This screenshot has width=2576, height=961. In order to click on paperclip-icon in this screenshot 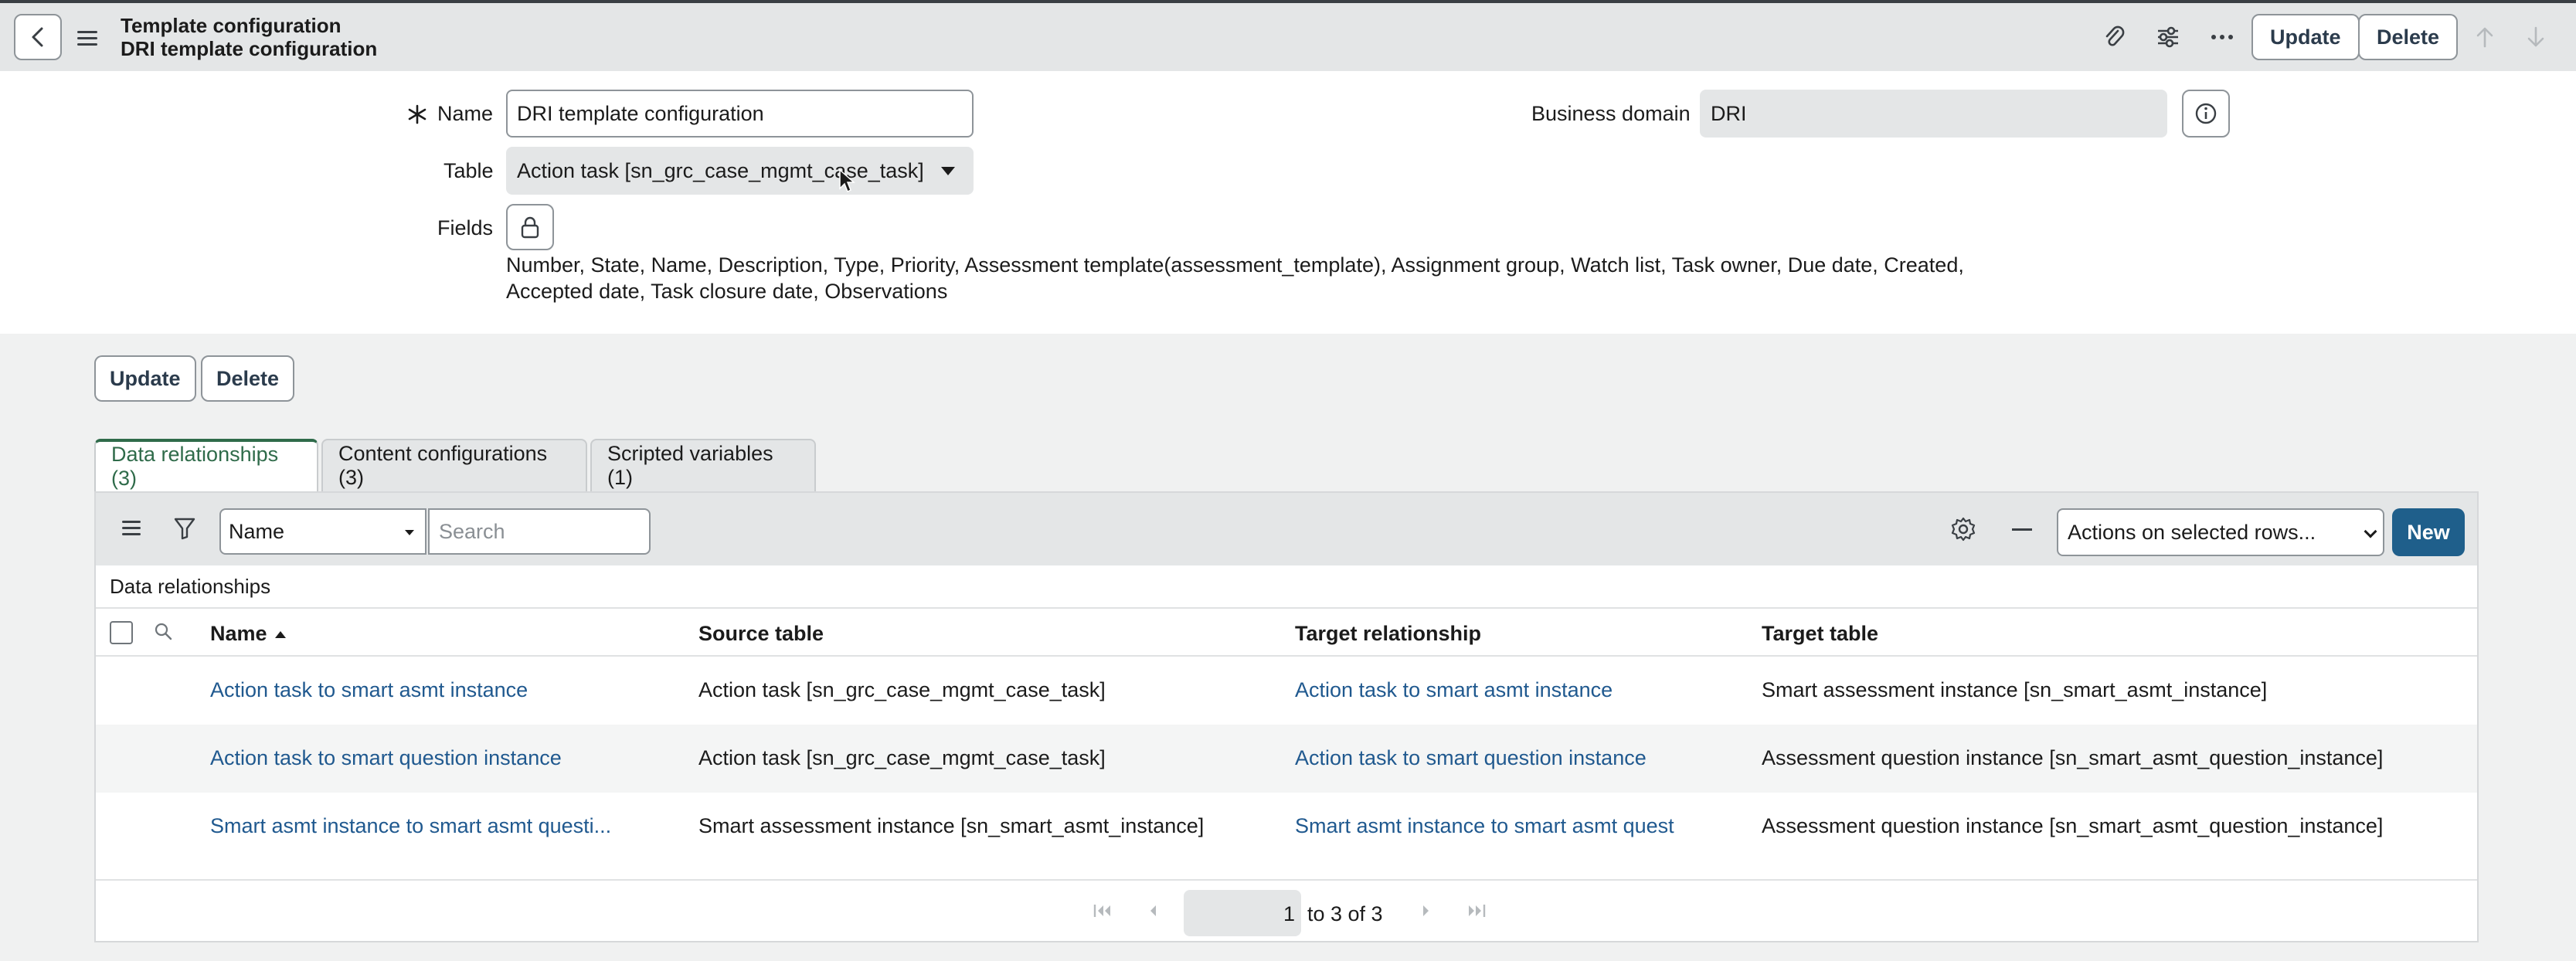, I will do `click(2114, 37)`.